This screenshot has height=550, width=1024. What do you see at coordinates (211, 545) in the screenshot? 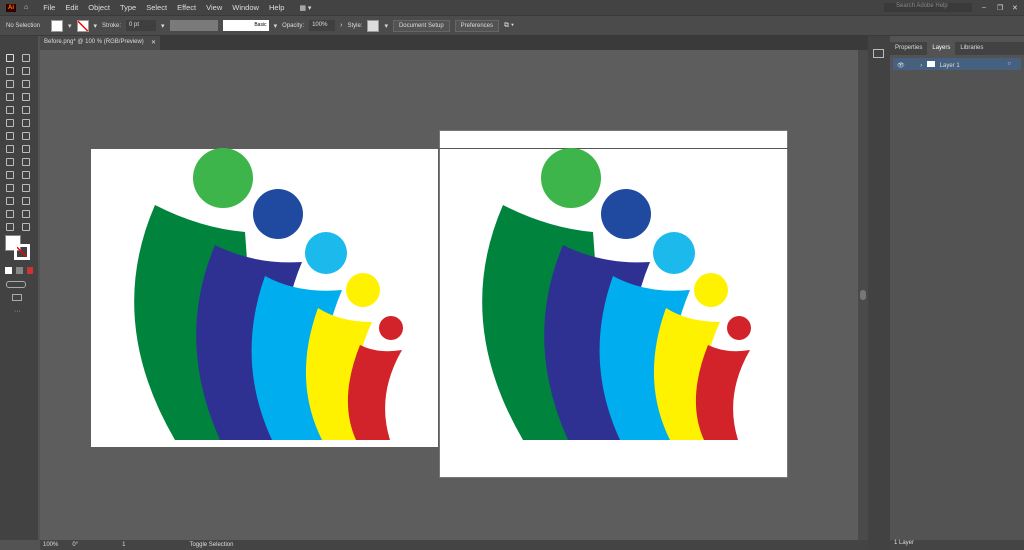
I see `current-tool-status: Toggle Selection` at bounding box center [211, 545].